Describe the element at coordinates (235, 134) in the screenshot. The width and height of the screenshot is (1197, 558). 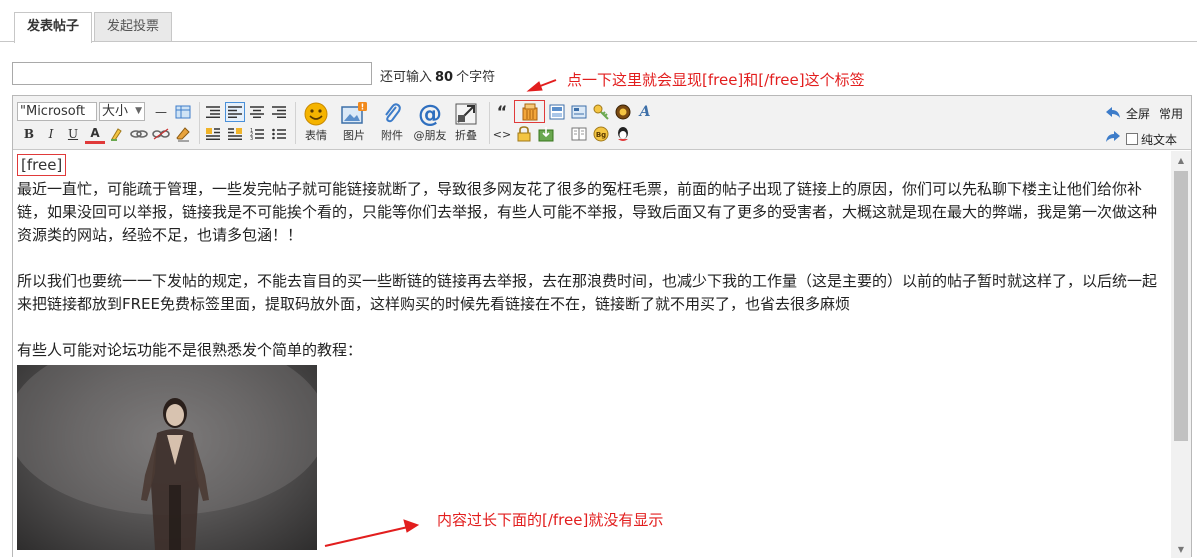
I see `float-right-icon` at that location.